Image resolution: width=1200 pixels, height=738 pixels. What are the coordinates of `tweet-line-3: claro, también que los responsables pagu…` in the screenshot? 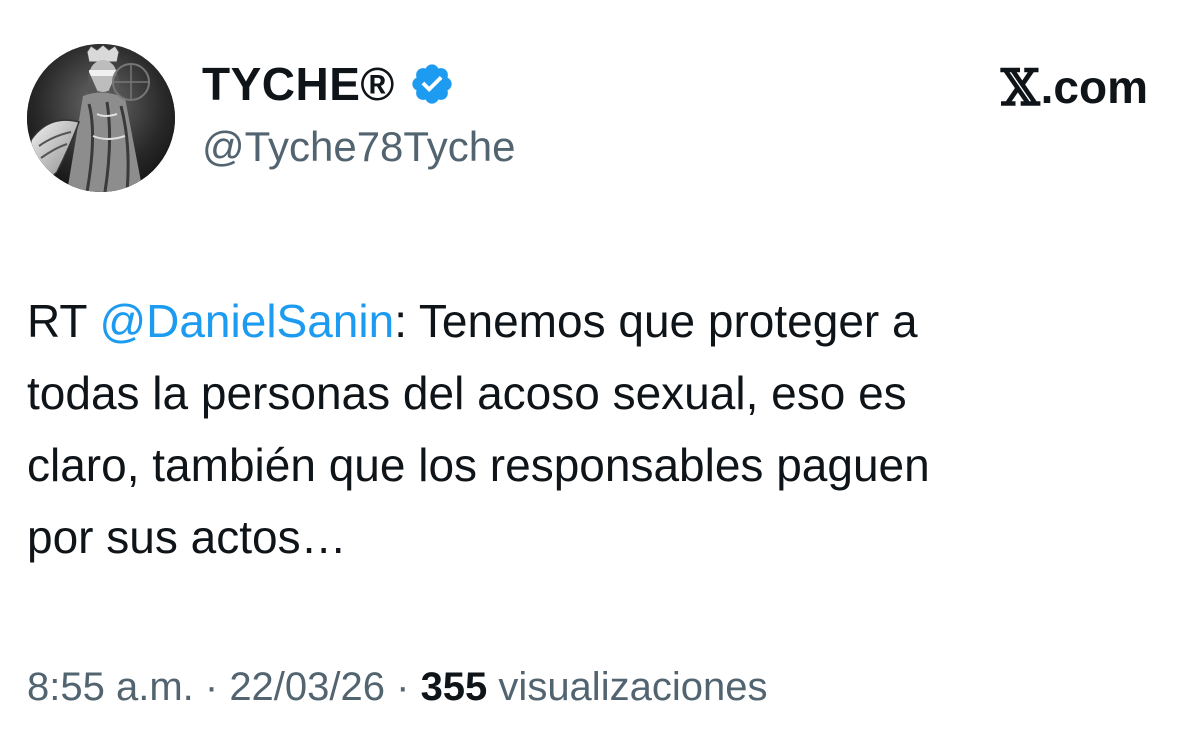 It's located at (478, 465).